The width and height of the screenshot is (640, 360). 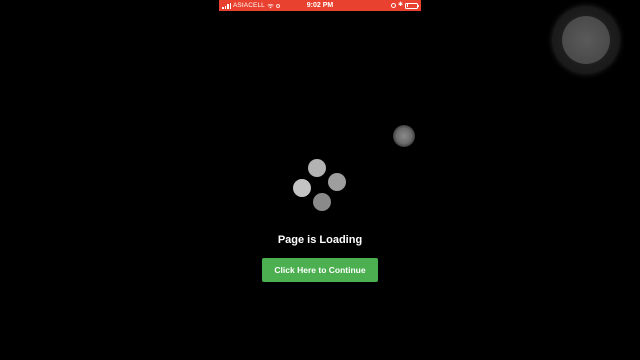 What do you see at coordinates (412, 5) in the screenshot?
I see `battery-icon` at bounding box center [412, 5].